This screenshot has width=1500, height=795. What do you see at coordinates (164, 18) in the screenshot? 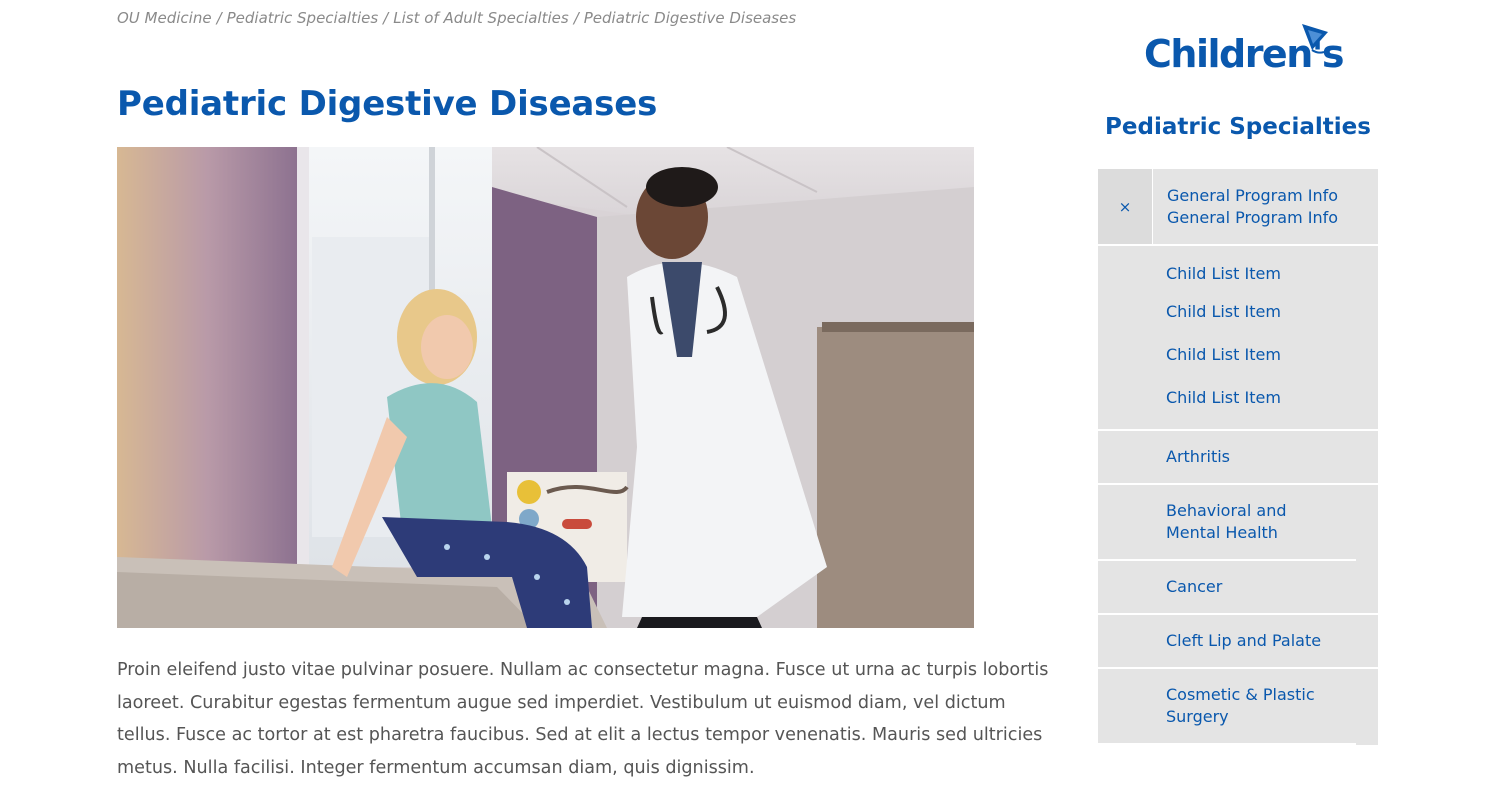
I see `breadcrumb-ou-medicine: OU Medicine` at bounding box center [164, 18].